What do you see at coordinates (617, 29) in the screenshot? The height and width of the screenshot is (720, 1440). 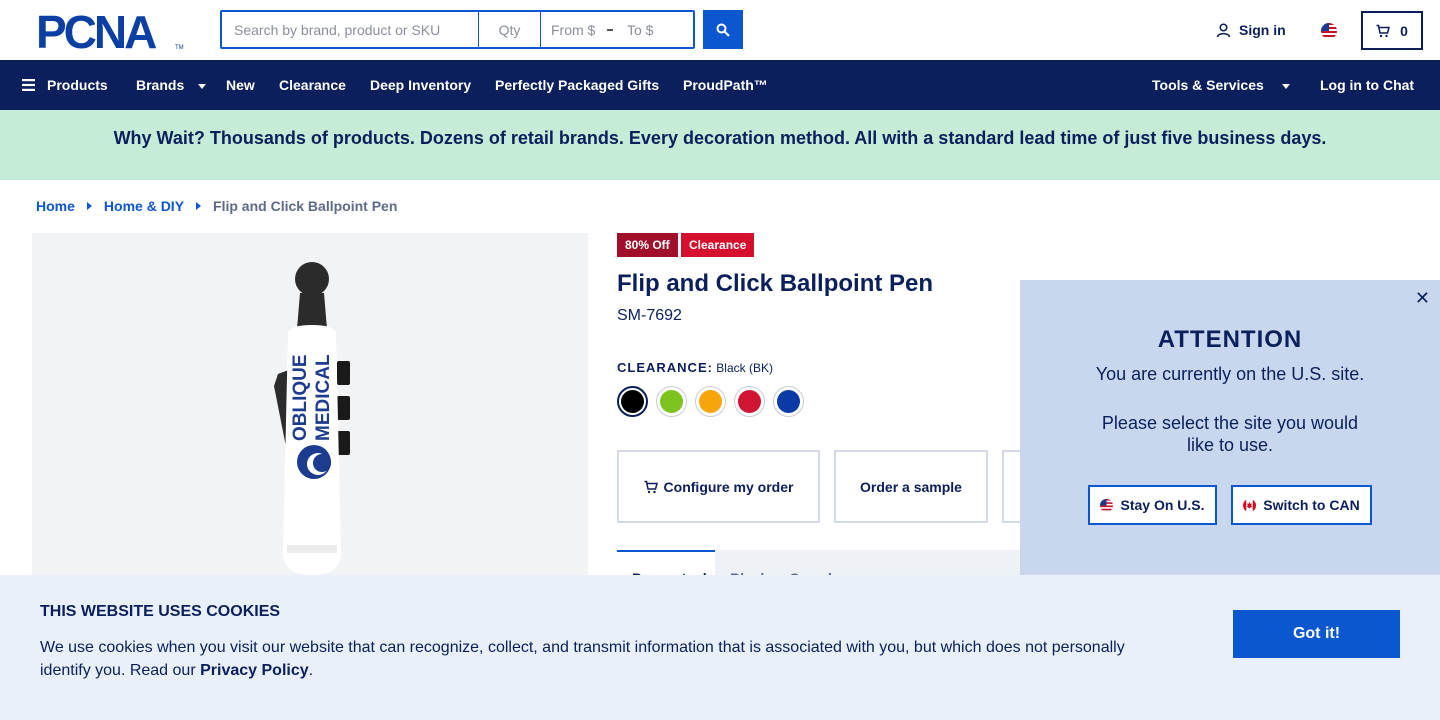 I see `price-range` at bounding box center [617, 29].